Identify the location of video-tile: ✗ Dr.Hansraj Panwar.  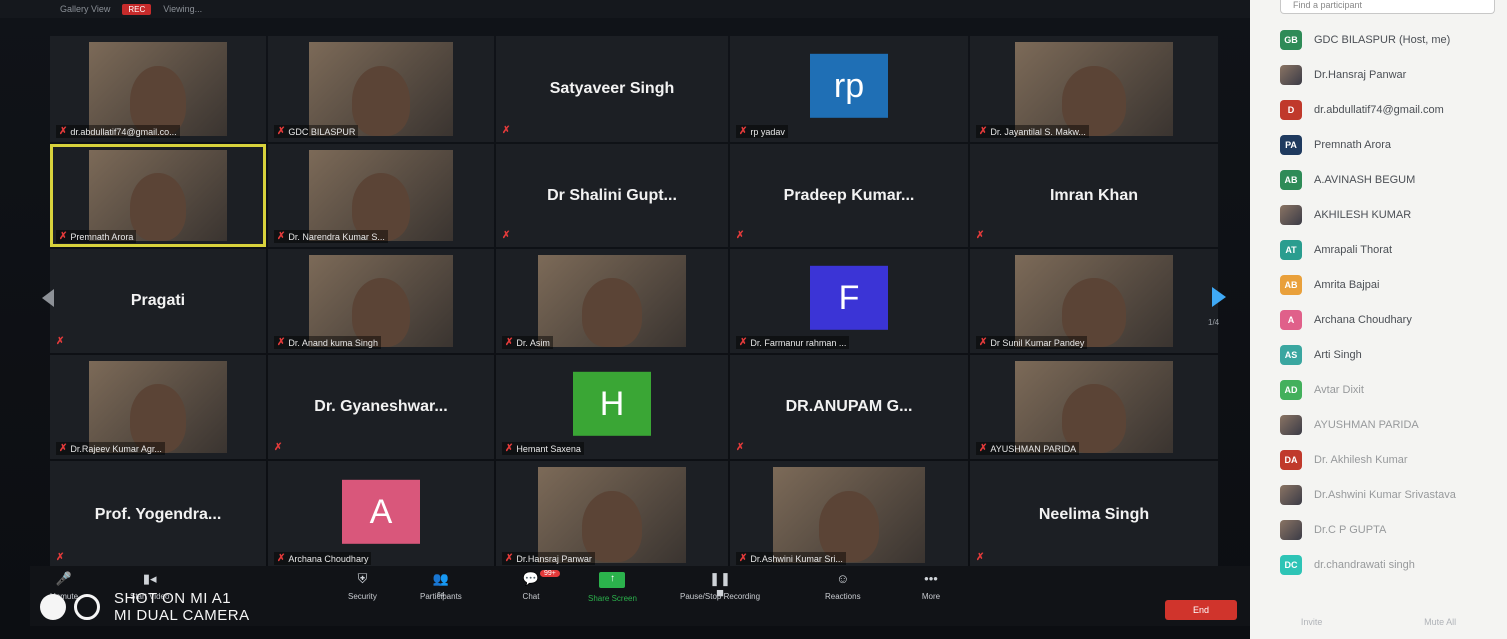
(612, 515).